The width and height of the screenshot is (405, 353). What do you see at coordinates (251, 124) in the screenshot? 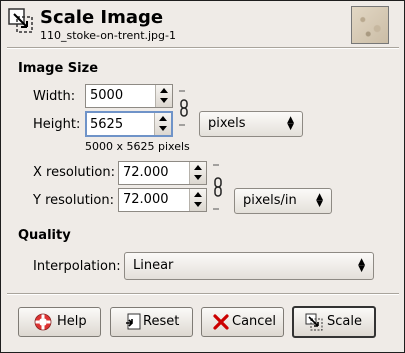
I see `size-unit-combo: pixels ▲ ▼` at bounding box center [251, 124].